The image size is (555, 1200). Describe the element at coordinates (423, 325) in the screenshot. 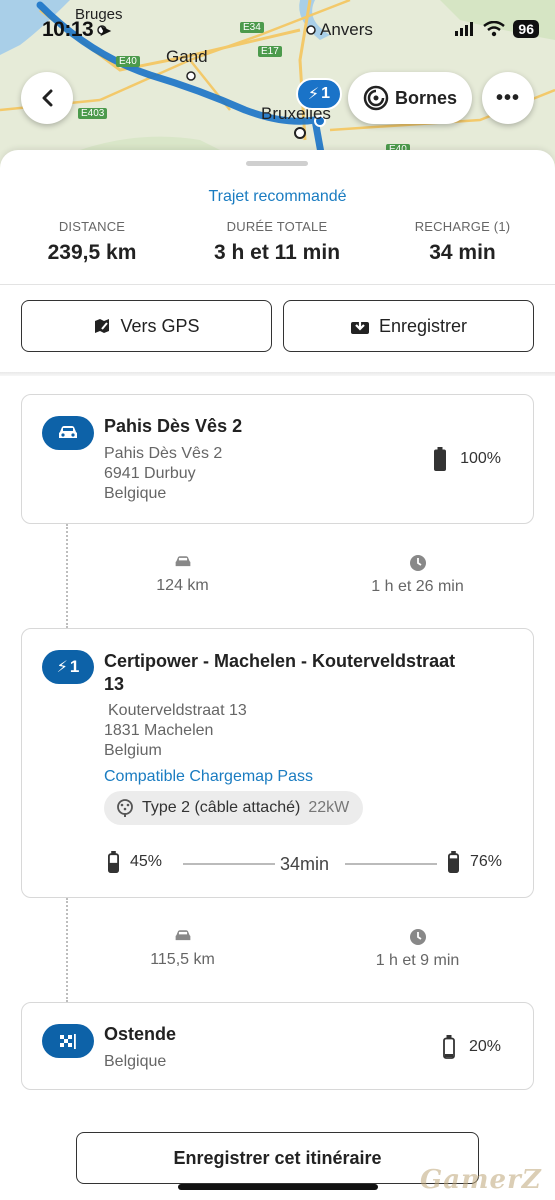

I see `save-label: Enregistrer` at that location.